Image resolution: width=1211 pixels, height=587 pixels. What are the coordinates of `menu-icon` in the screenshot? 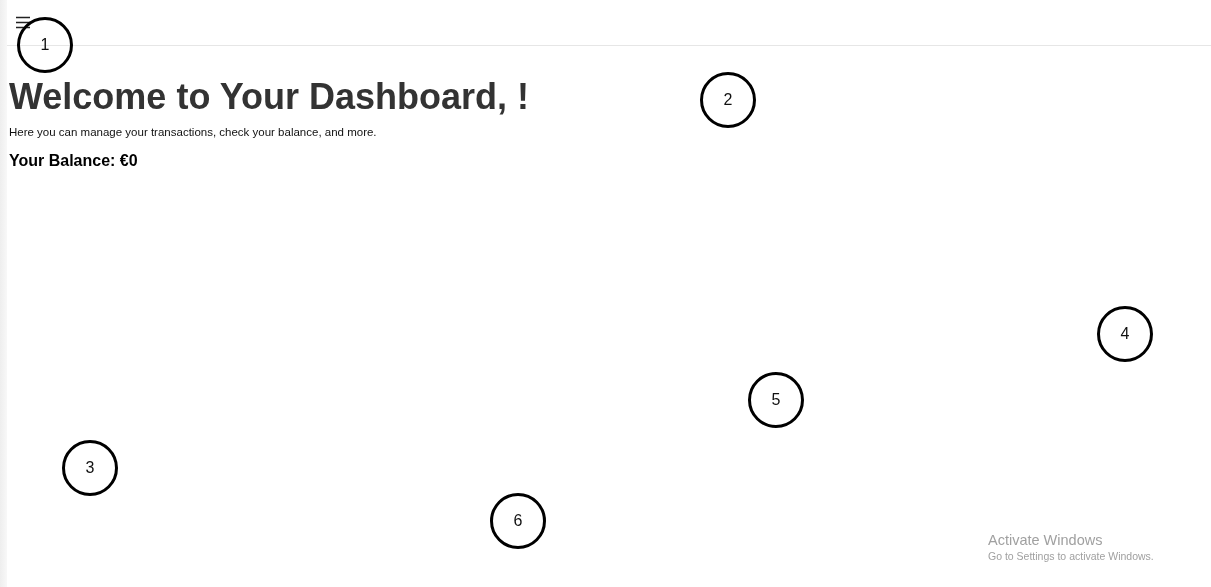 It's located at (23, 22).